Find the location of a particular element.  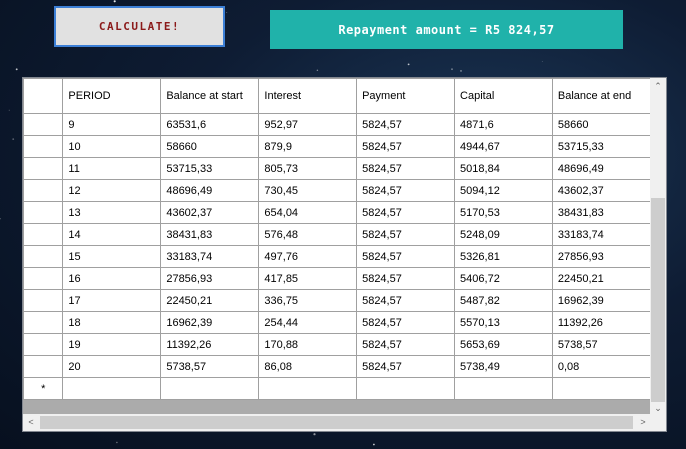

cell-interest: 879,9 is located at coordinates (308, 146).